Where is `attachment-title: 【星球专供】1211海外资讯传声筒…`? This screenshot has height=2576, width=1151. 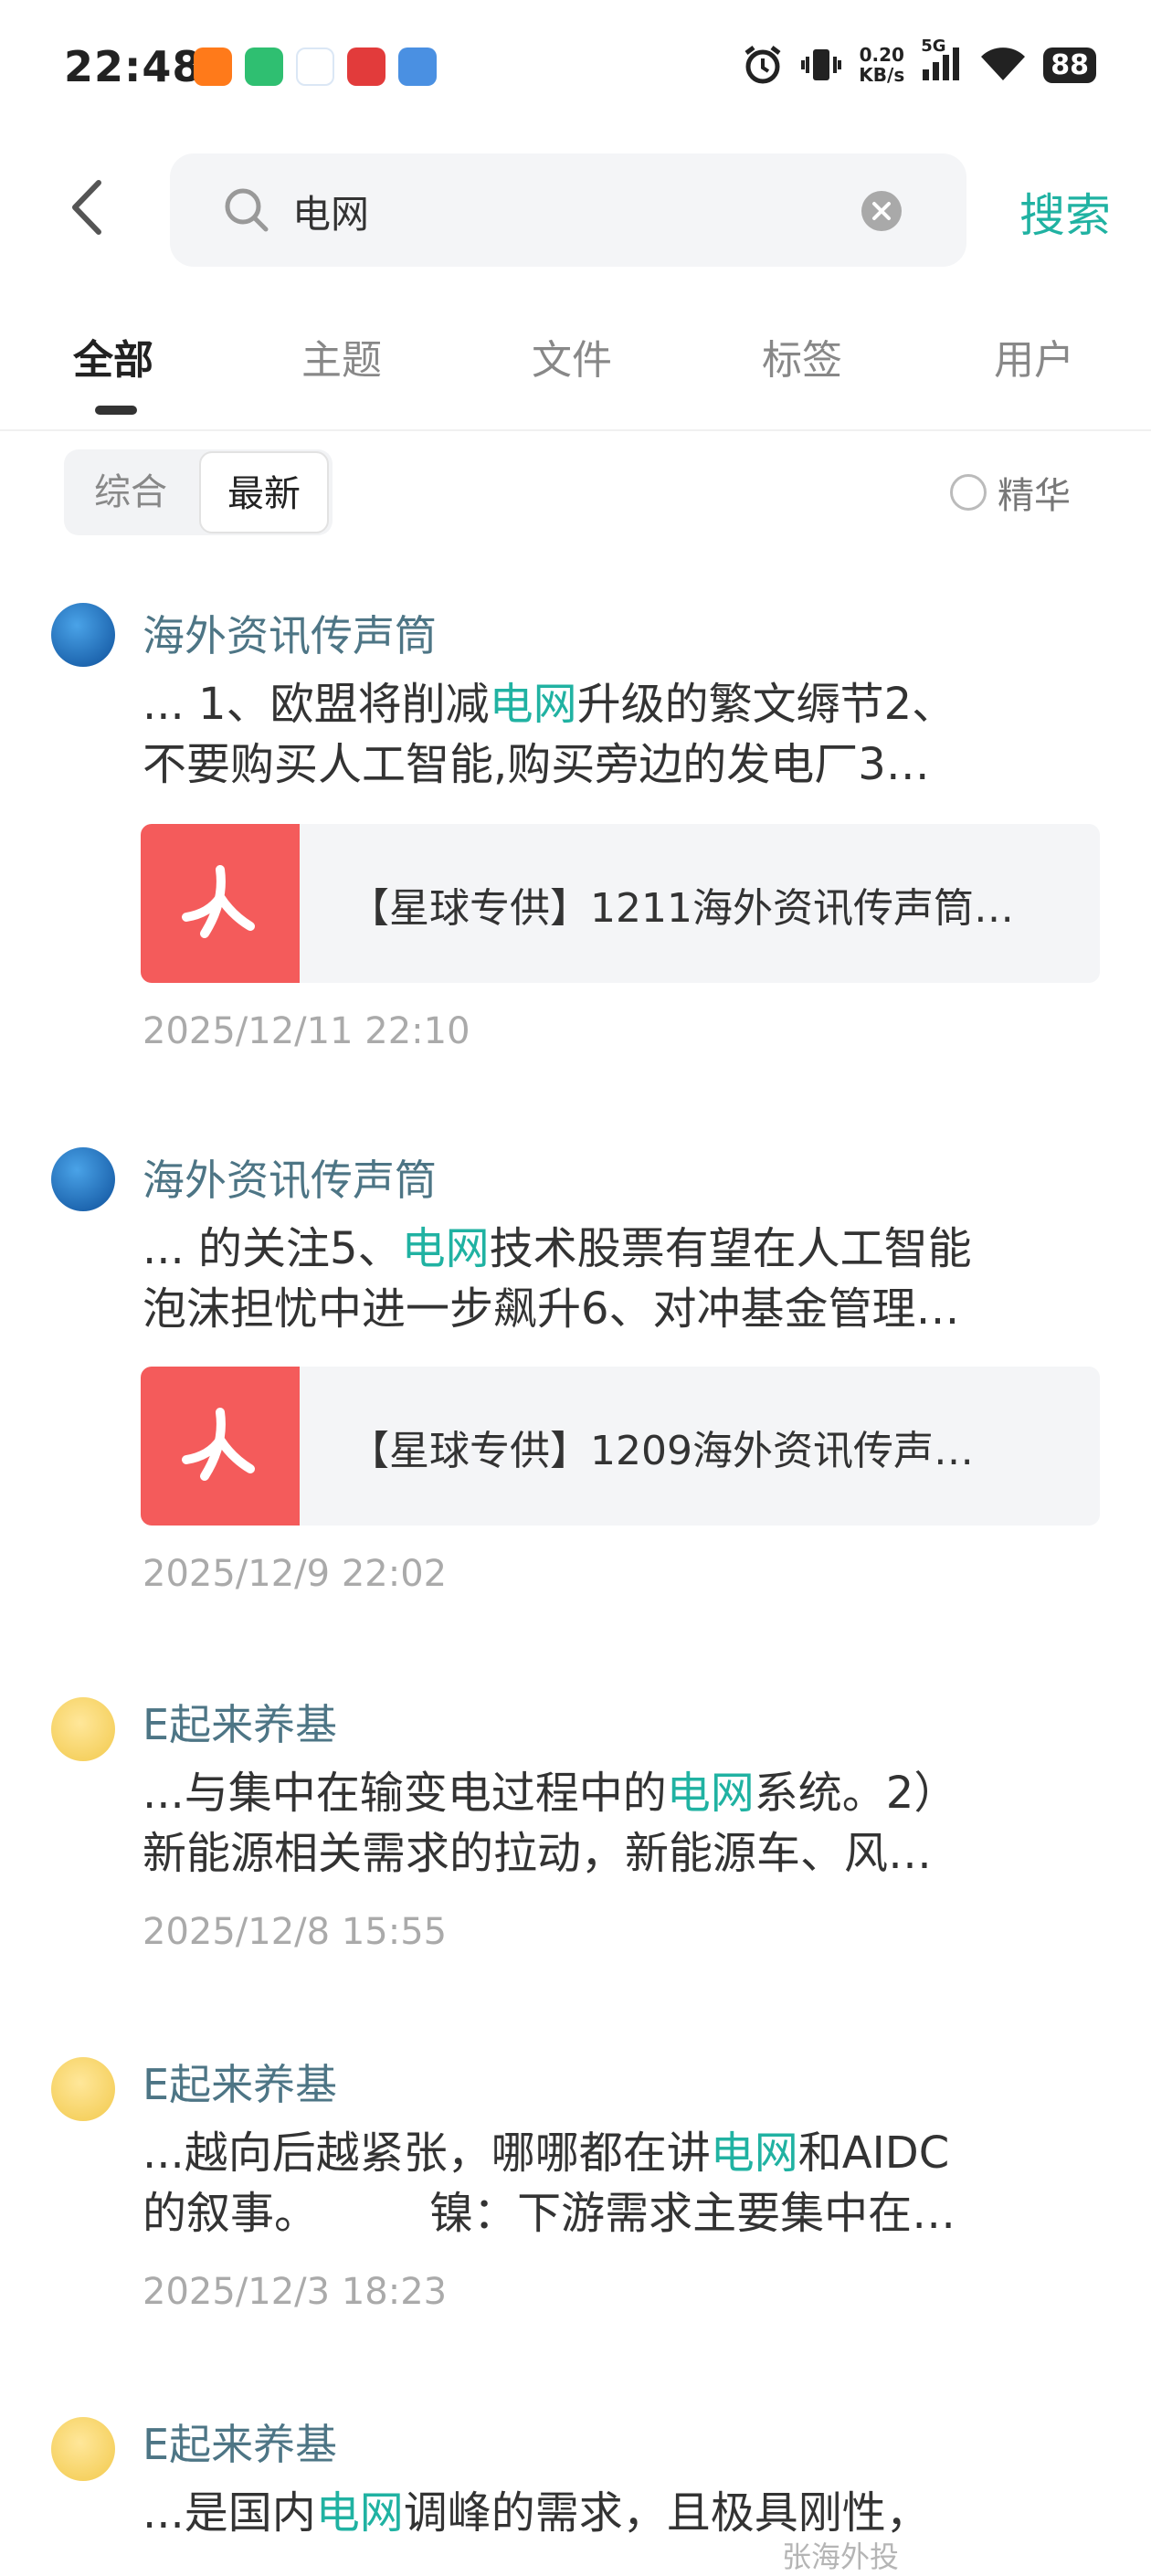 attachment-title: 【星球专供】1211海外资讯传声筒… is located at coordinates (681, 908).